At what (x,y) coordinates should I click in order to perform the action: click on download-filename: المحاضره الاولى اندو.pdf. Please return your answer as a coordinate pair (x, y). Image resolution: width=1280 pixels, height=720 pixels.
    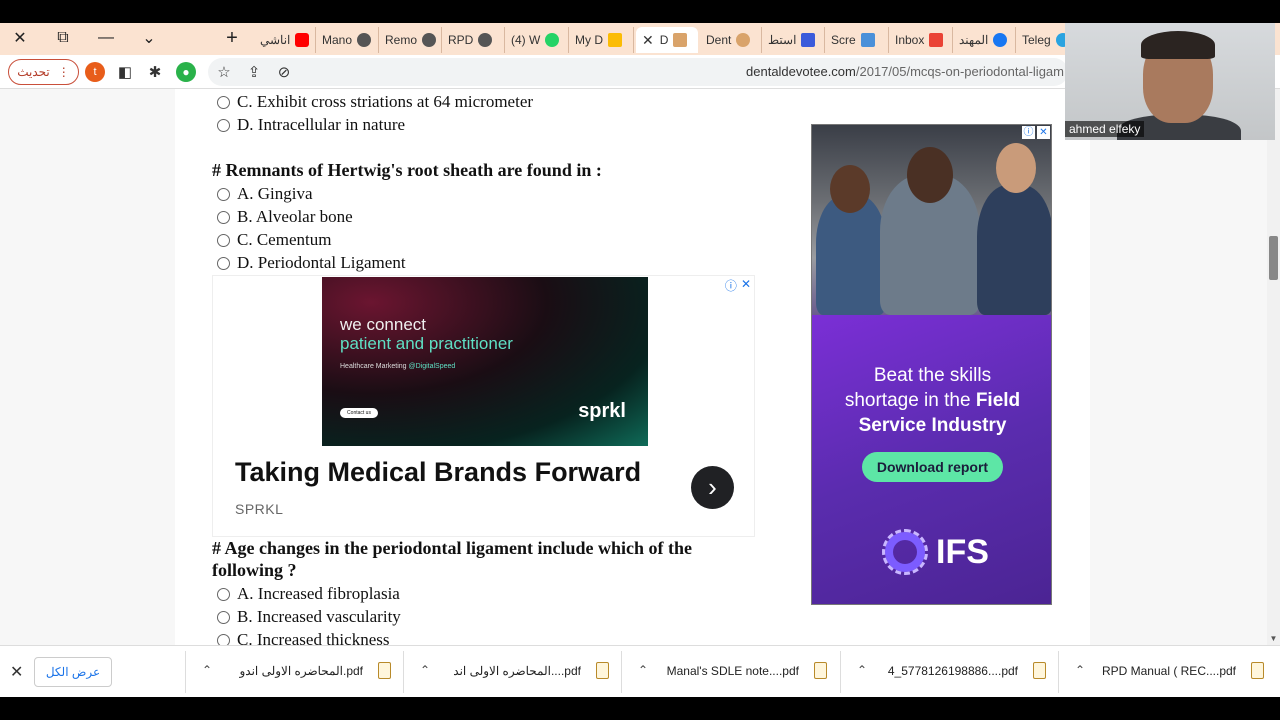
    Looking at the image, I should click on (301, 671).